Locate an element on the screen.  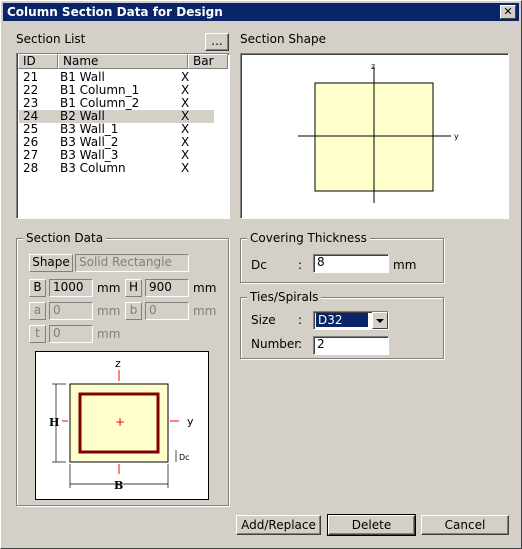
section-diagram-svg: + z y H B Dc is located at coordinates (121, 424).